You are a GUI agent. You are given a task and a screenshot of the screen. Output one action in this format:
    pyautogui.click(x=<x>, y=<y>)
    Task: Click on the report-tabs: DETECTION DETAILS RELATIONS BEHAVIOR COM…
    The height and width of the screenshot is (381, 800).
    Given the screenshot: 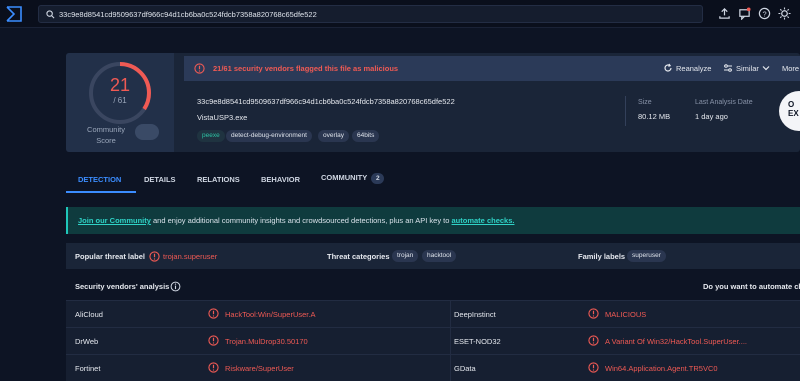 What is the action you would take?
    pyautogui.click(x=433, y=180)
    